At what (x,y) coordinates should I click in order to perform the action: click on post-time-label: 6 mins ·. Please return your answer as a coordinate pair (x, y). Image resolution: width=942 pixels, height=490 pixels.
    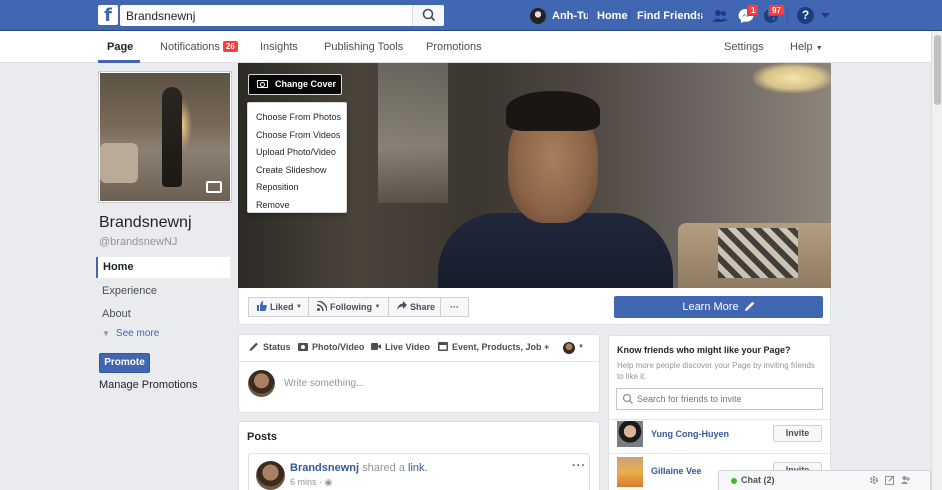
    Looking at the image, I should click on (306, 482).